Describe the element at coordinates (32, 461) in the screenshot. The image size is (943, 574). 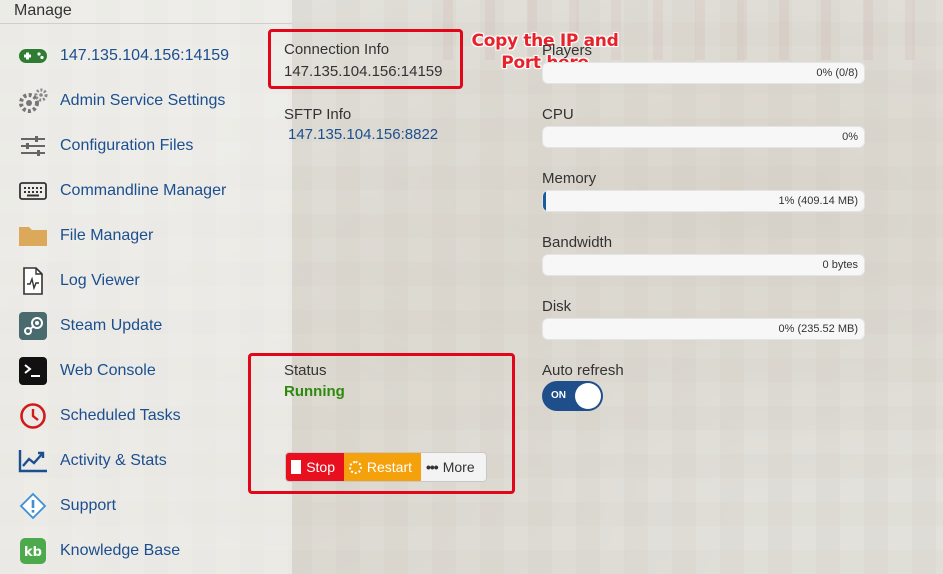
I see `chart-icon` at that location.